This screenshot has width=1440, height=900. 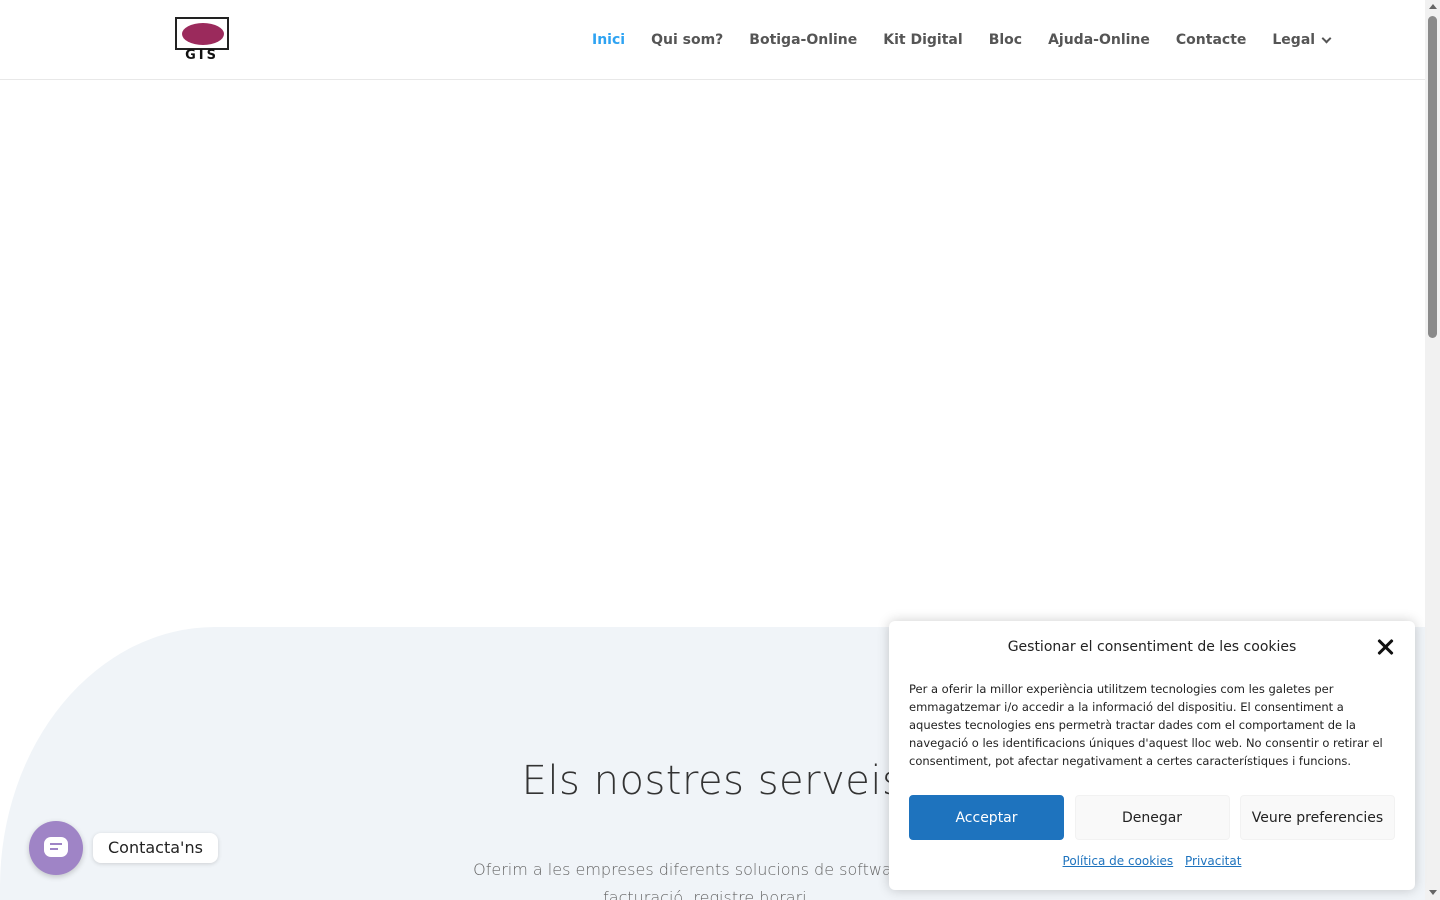 What do you see at coordinates (1118, 861) in the screenshot?
I see `cookie-policy-link: Política de cookies` at bounding box center [1118, 861].